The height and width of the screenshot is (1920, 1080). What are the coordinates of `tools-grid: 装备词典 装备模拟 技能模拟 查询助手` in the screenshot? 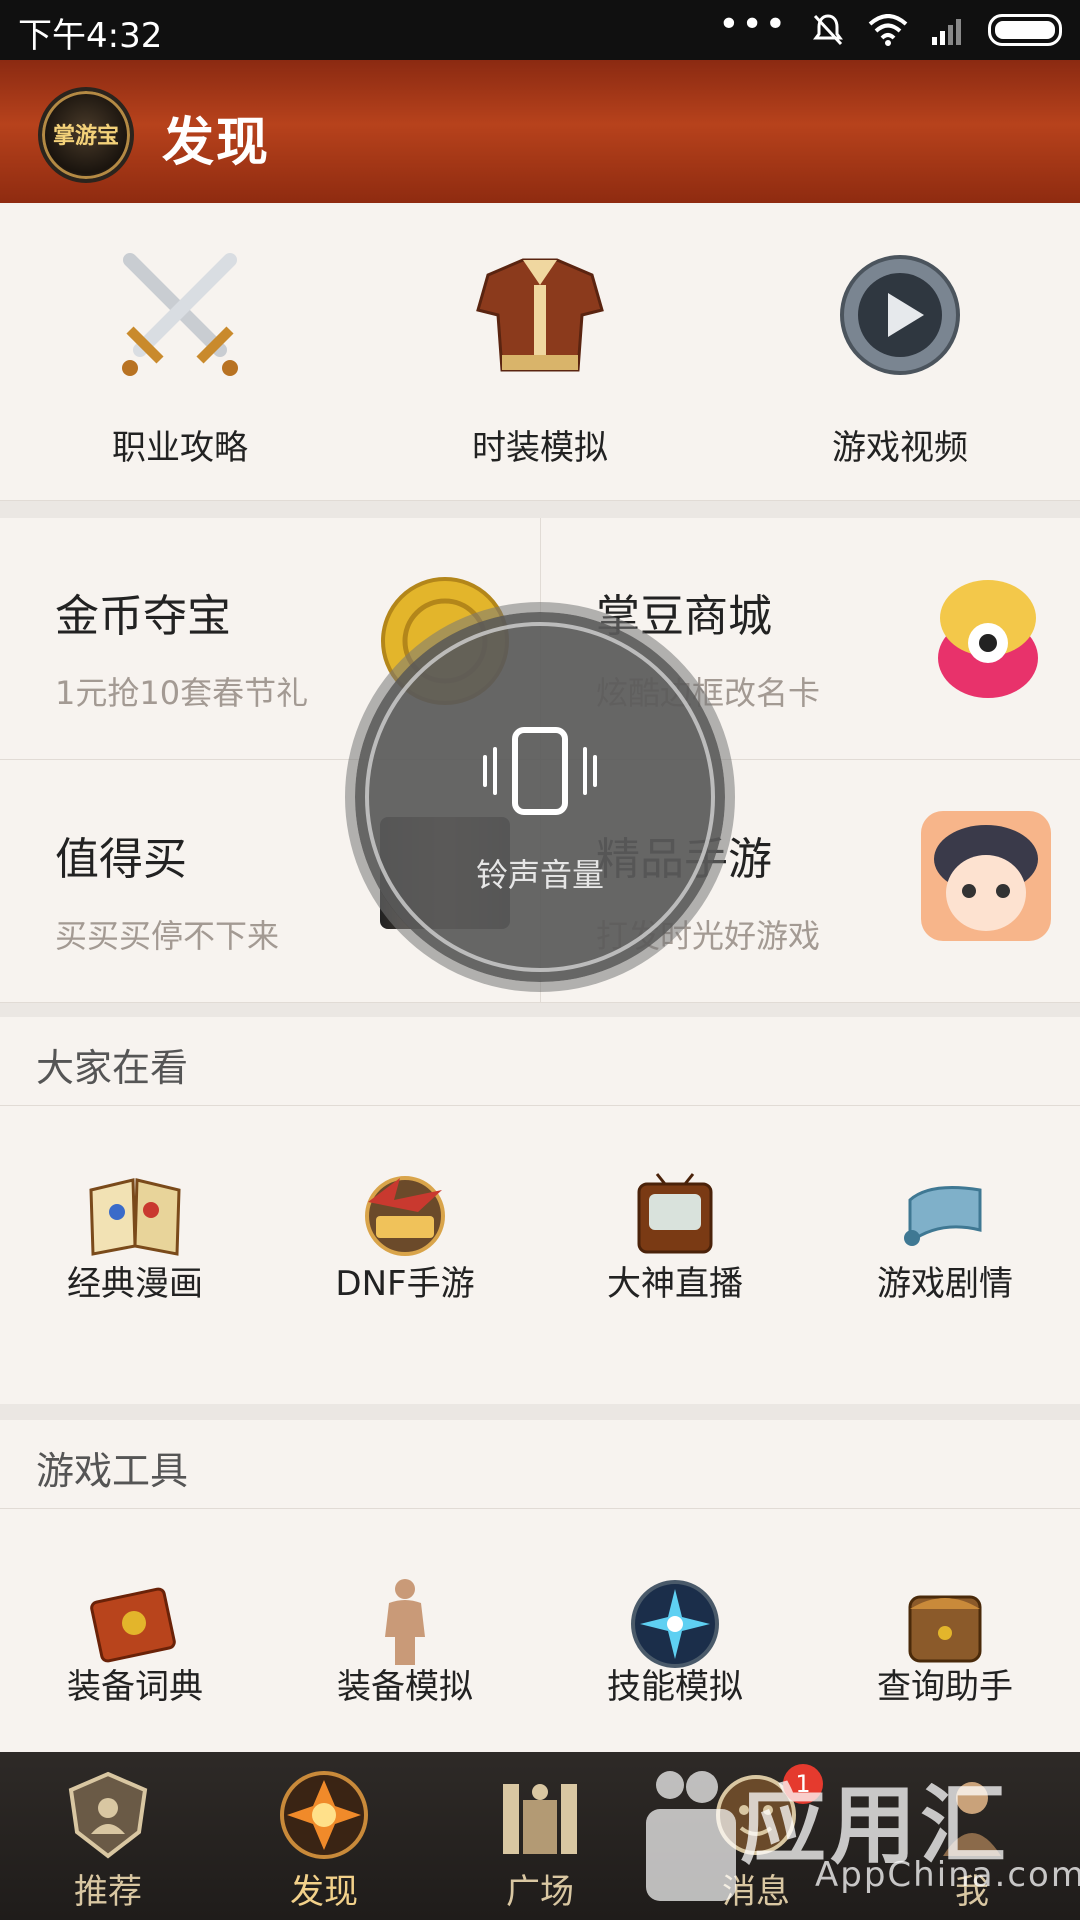 It's located at (540, 1630).